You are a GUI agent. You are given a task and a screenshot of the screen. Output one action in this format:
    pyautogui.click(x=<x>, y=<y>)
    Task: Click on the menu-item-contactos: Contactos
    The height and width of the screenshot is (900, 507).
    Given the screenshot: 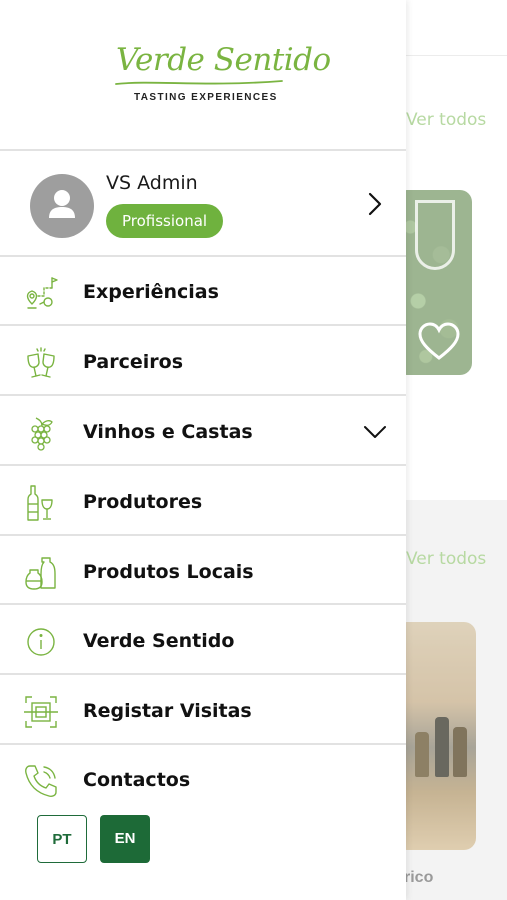 What is the action you would take?
    pyautogui.click(x=203, y=780)
    